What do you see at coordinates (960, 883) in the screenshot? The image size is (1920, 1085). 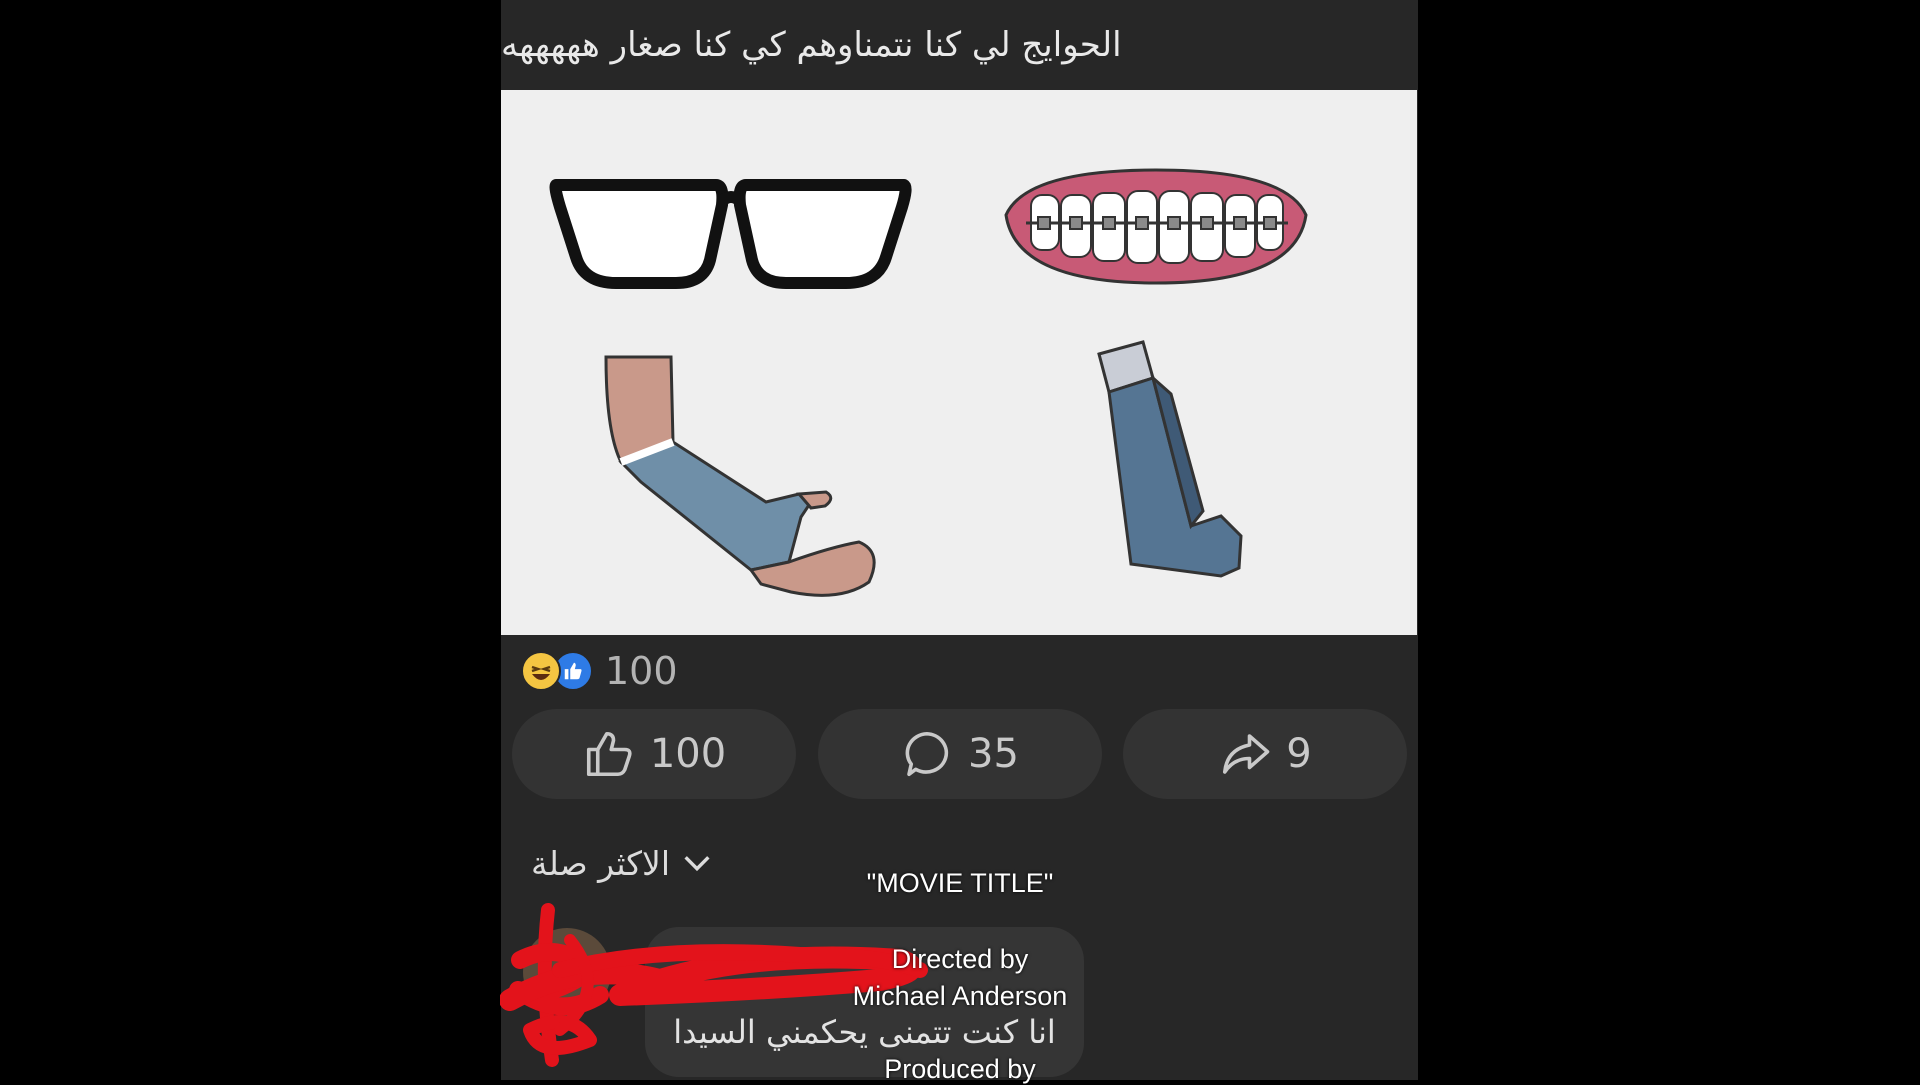 I see `overlay-movie-title: "MOVIE TITLE"` at bounding box center [960, 883].